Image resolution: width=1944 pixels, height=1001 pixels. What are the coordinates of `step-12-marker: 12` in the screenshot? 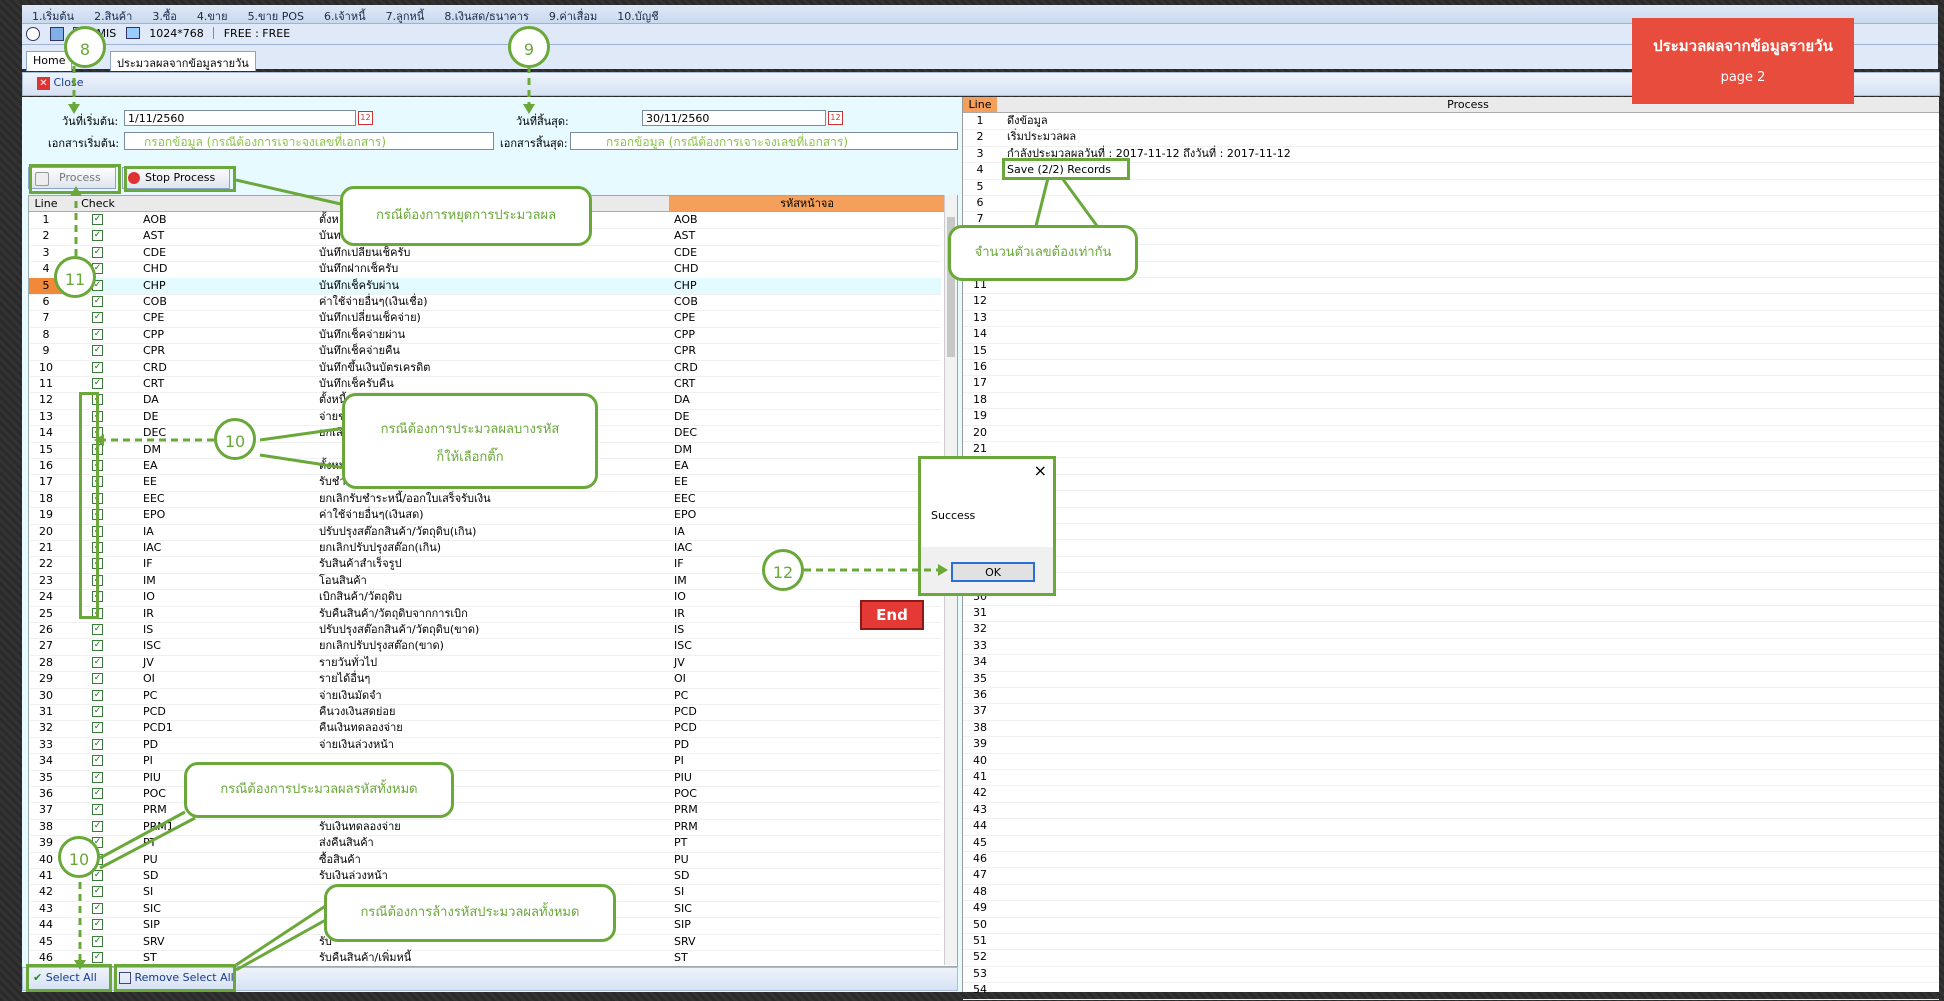 It's located at (783, 570).